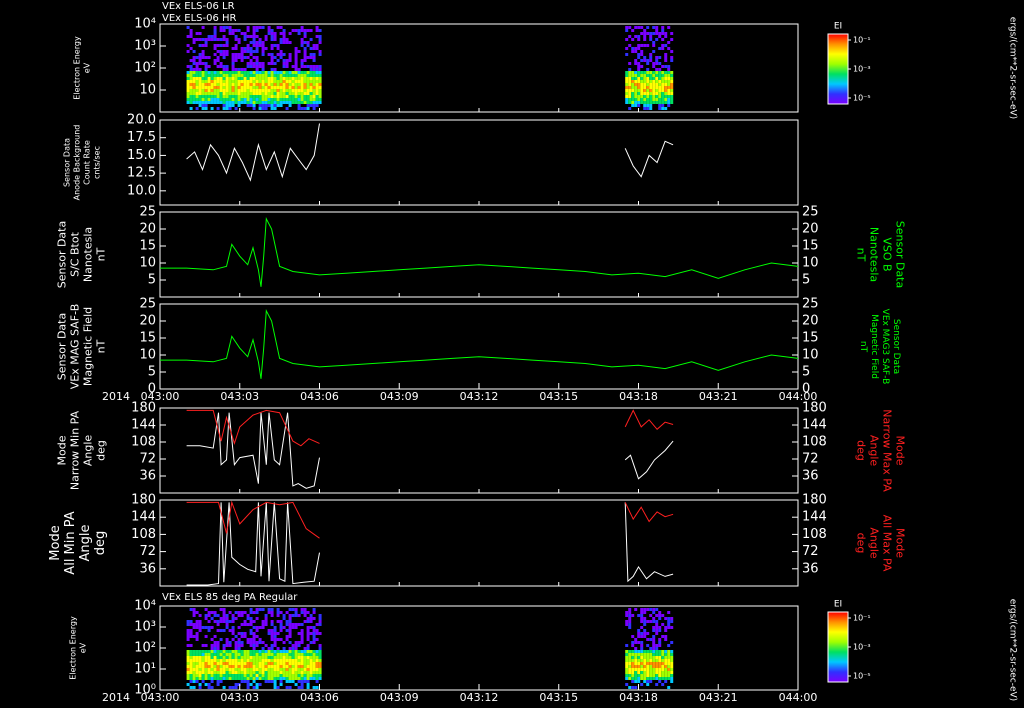  I want to click on y-tick-label: 10¹, so click(145, 669).